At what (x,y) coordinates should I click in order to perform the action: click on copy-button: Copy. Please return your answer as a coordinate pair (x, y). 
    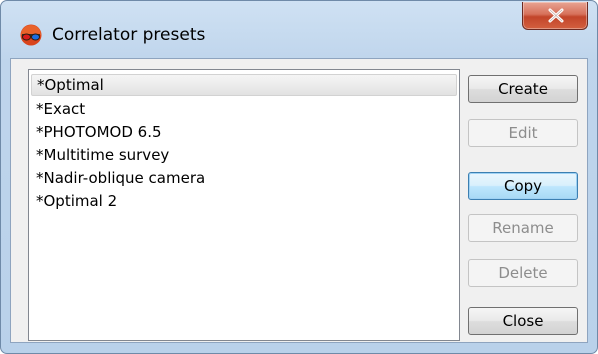
    Looking at the image, I should click on (523, 186).